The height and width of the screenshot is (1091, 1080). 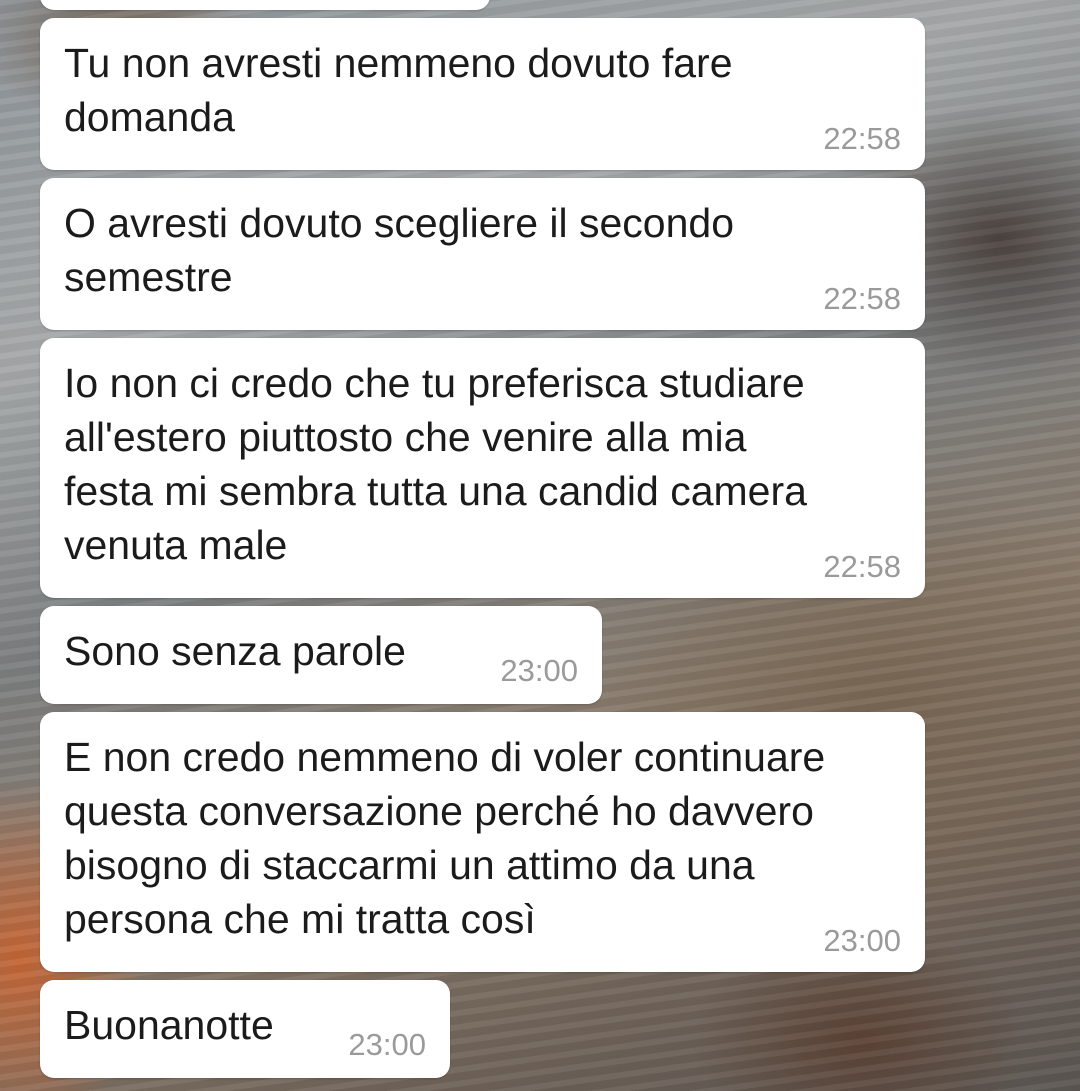 What do you see at coordinates (245, 1029) in the screenshot?
I see `message-bubble: Buonanotte 23:00` at bounding box center [245, 1029].